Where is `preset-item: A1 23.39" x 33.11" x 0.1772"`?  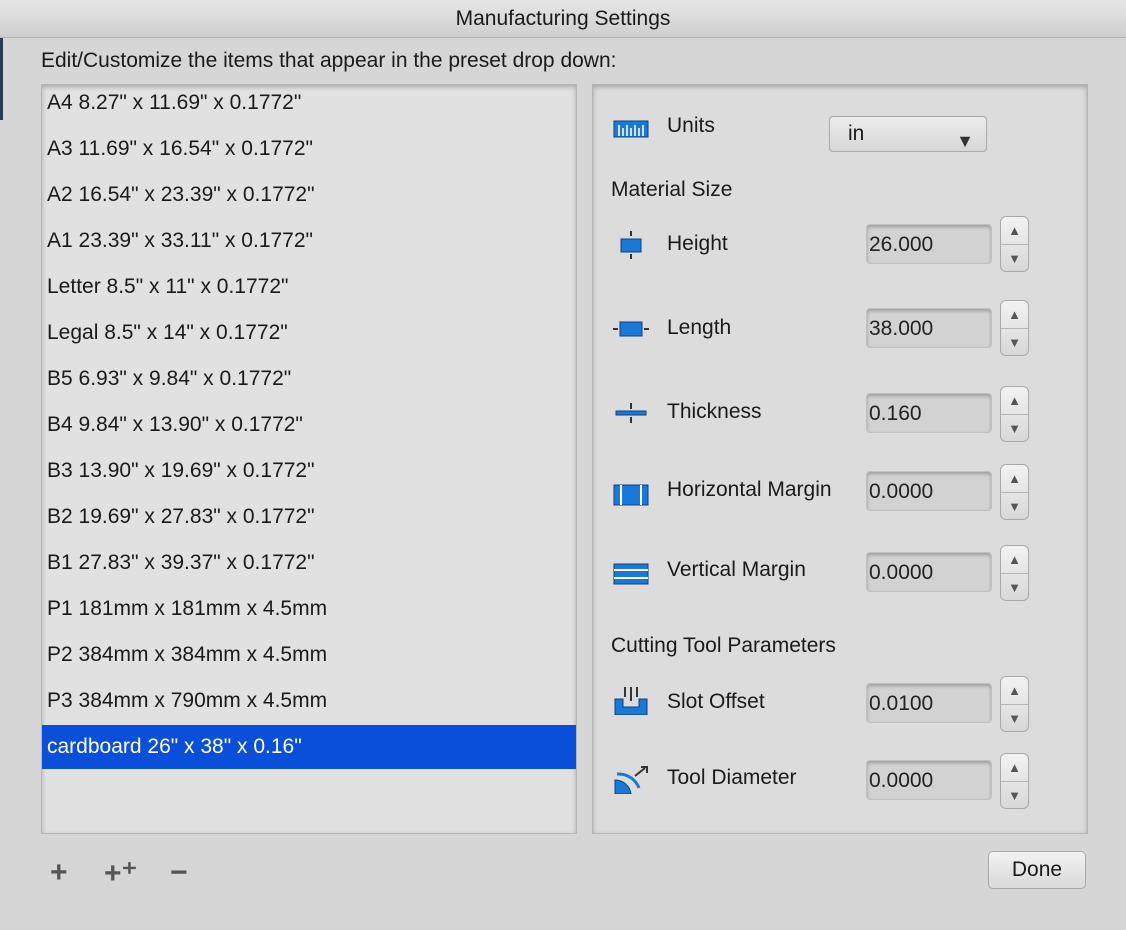
preset-item: A1 23.39" x 33.11" x 0.1772" is located at coordinates (309, 241).